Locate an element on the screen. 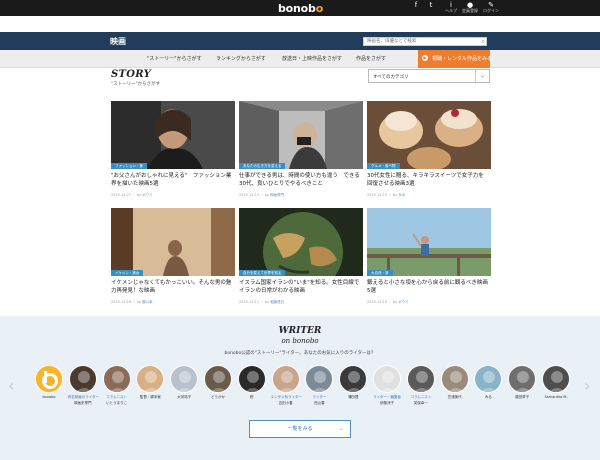 This screenshot has height=460, width=600. twitter-icon: t is located at coordinates (431, 5).